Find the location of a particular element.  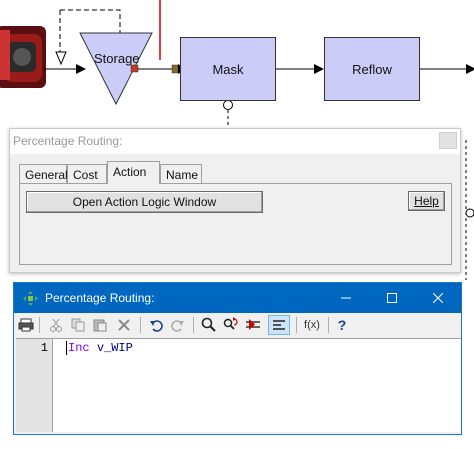

app-icon is located at coordinates (30, 298).